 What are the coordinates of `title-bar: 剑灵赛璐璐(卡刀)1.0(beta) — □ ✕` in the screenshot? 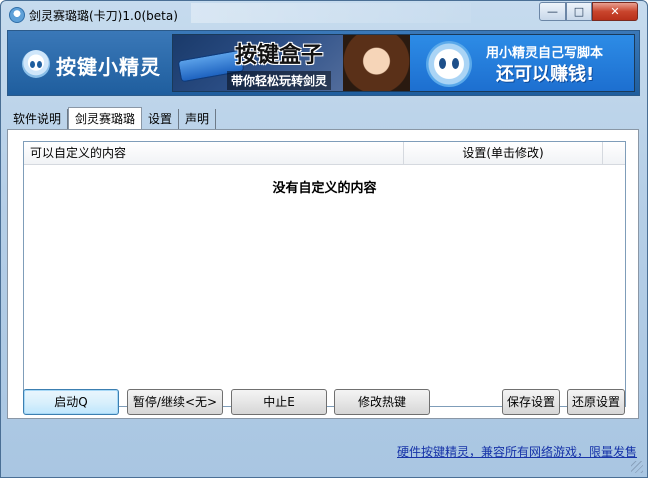 It's located at (324, 15).